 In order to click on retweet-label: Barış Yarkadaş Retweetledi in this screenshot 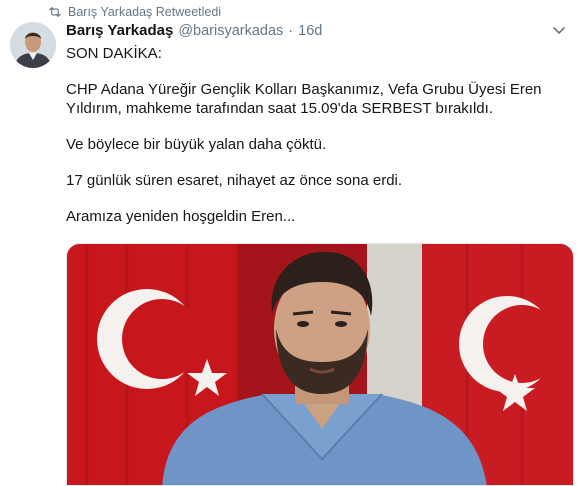, I will do `click(145, 12)`.